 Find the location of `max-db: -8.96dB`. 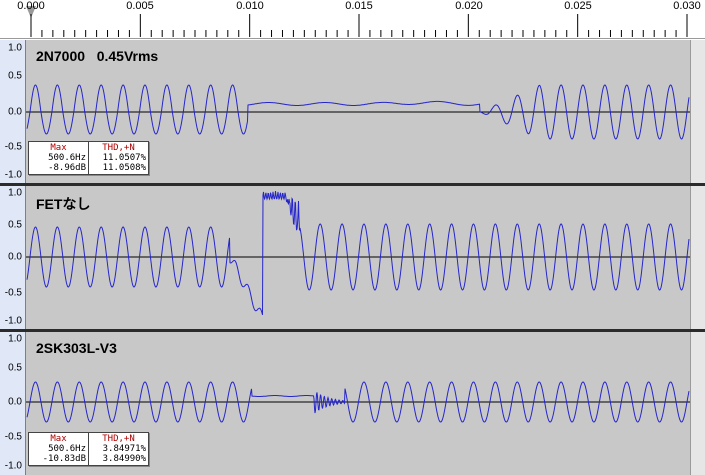

max-db: -8.96dB is located at coordinates (67, 168).